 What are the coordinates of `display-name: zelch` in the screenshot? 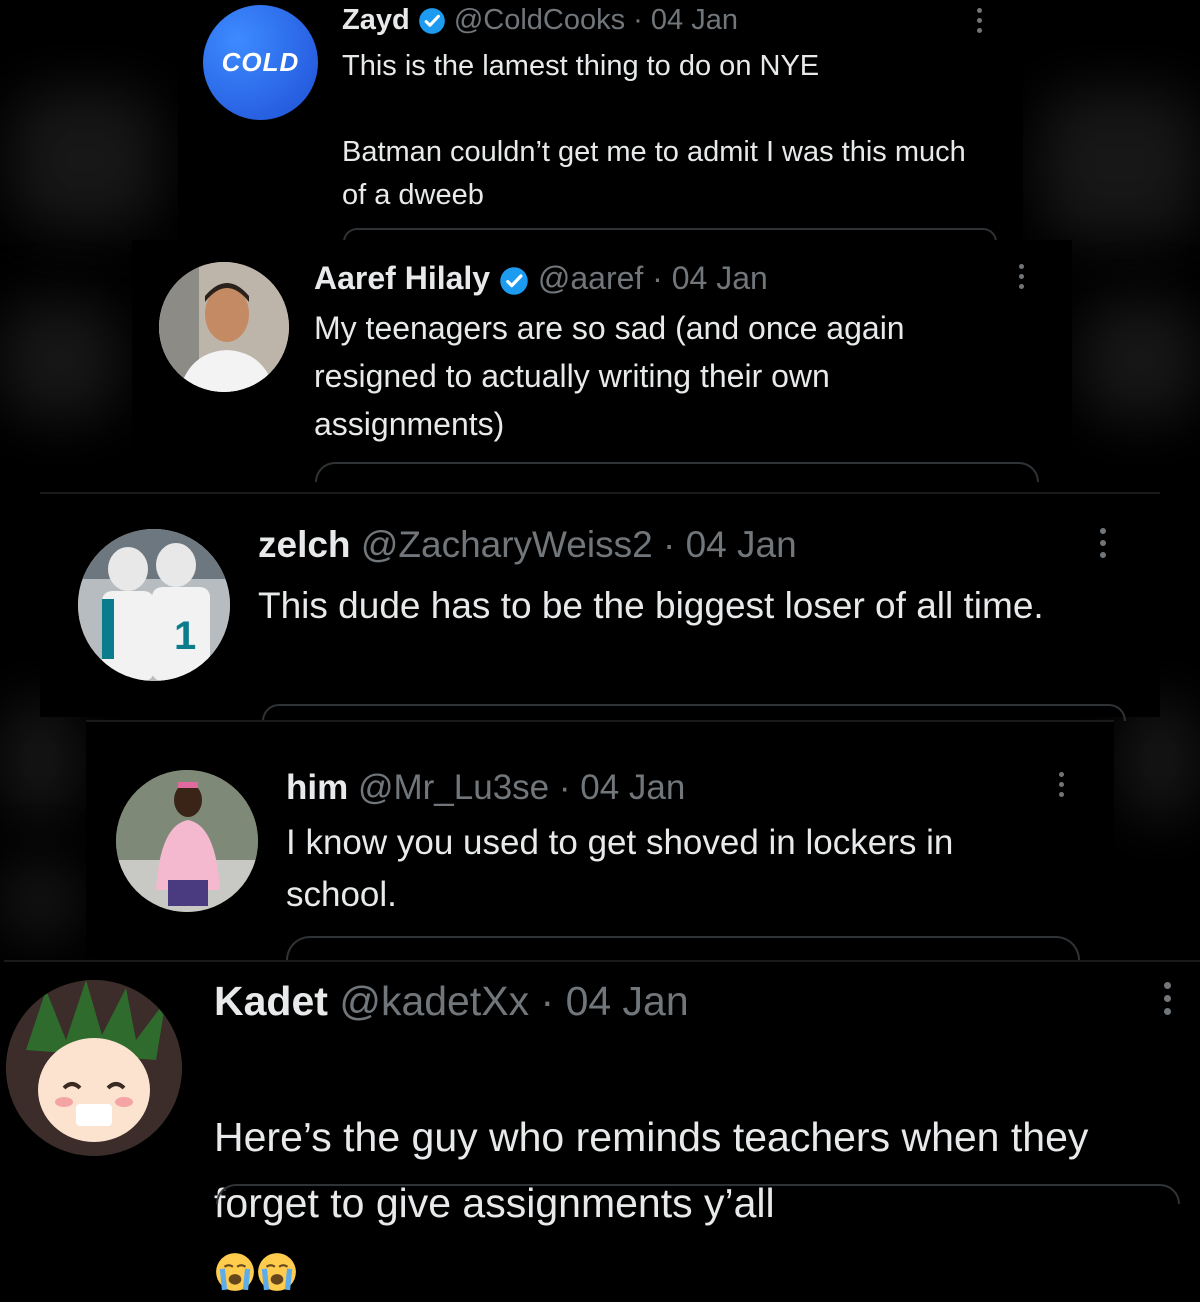 It's located at (304, 544).